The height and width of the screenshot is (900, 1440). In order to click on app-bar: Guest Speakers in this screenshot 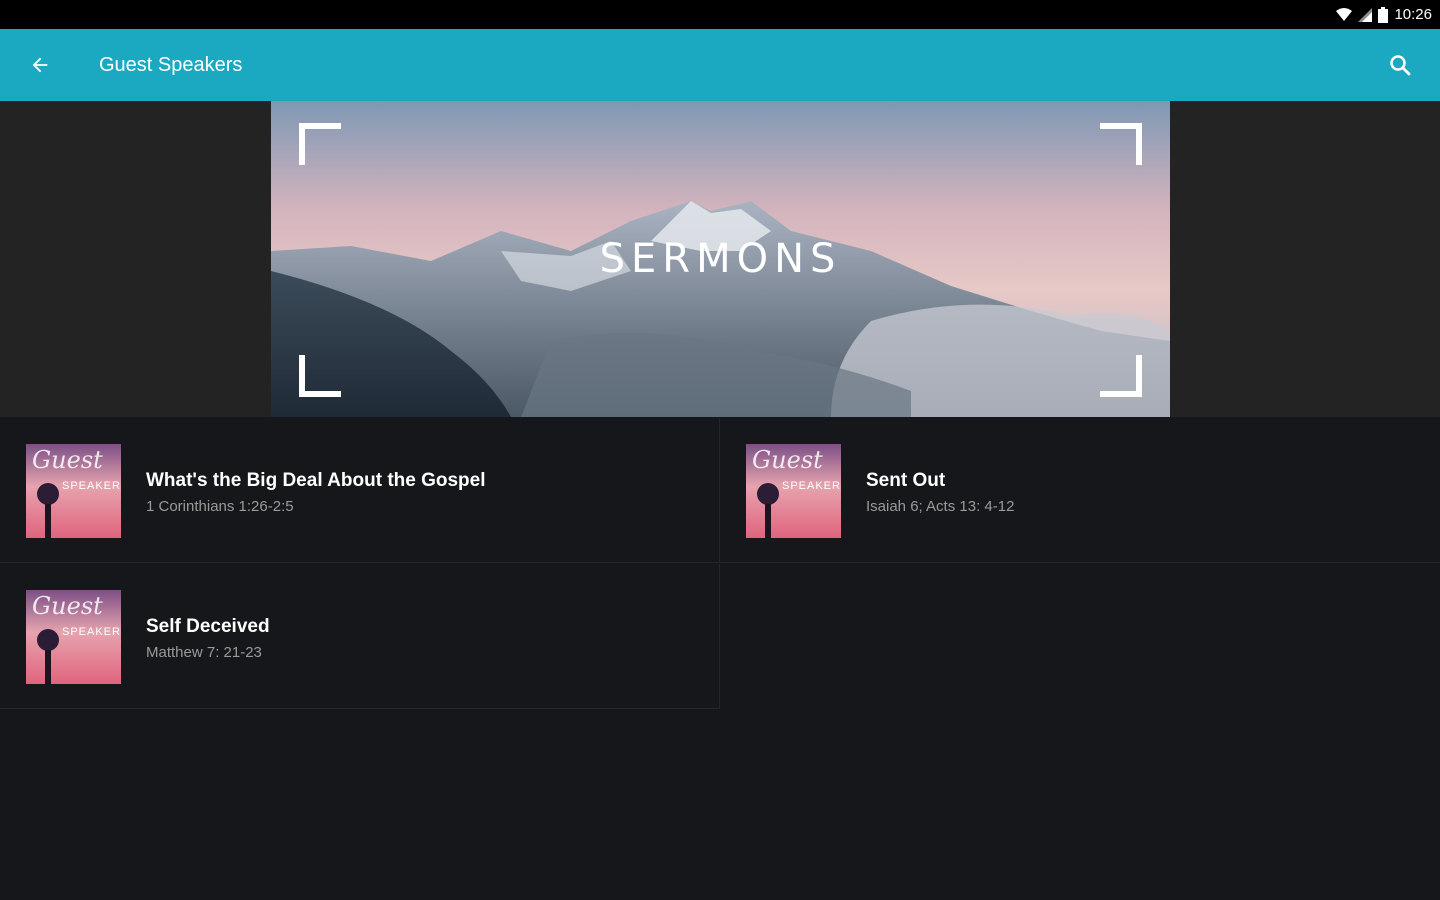, I will do `click(720, 65)`.